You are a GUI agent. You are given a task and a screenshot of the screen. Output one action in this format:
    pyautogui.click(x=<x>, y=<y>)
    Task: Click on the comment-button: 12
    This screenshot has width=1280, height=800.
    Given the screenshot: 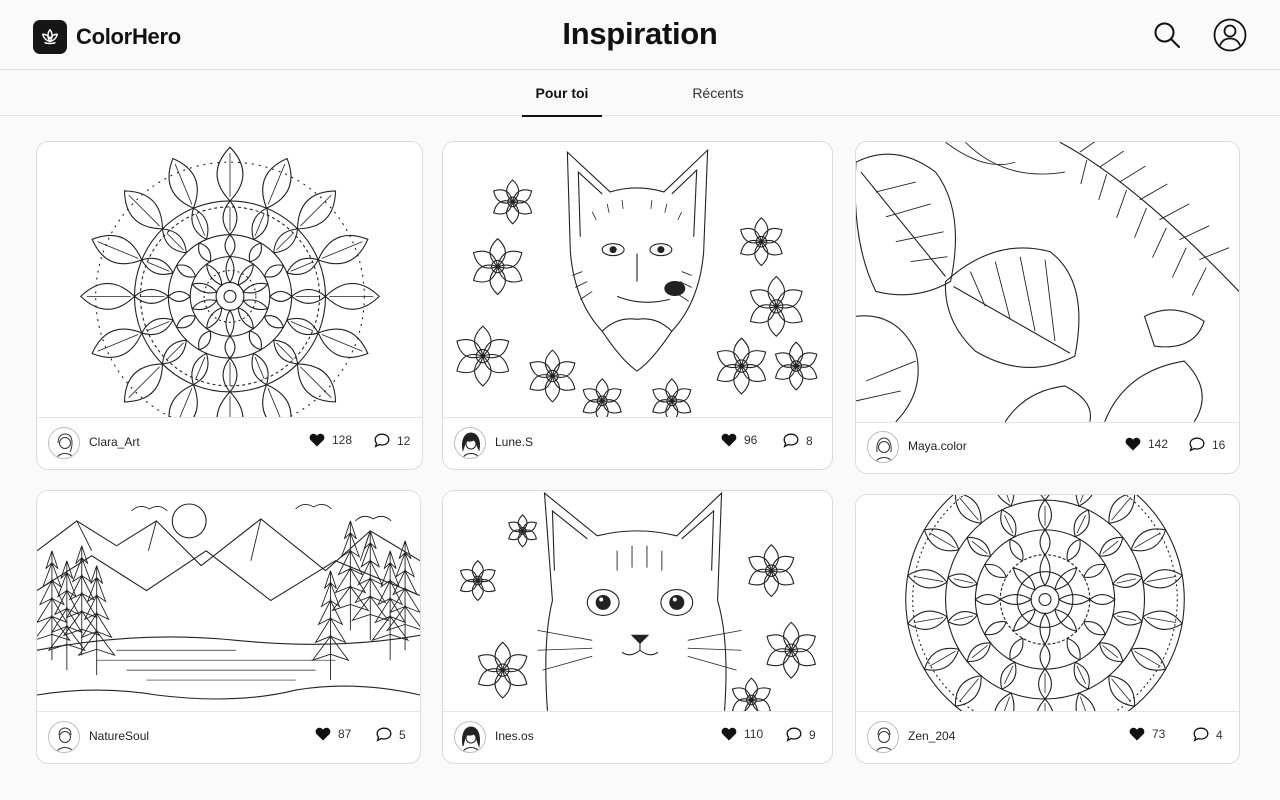 What is the action you would take?
    pyautogui.click(x=392, y=440)
    